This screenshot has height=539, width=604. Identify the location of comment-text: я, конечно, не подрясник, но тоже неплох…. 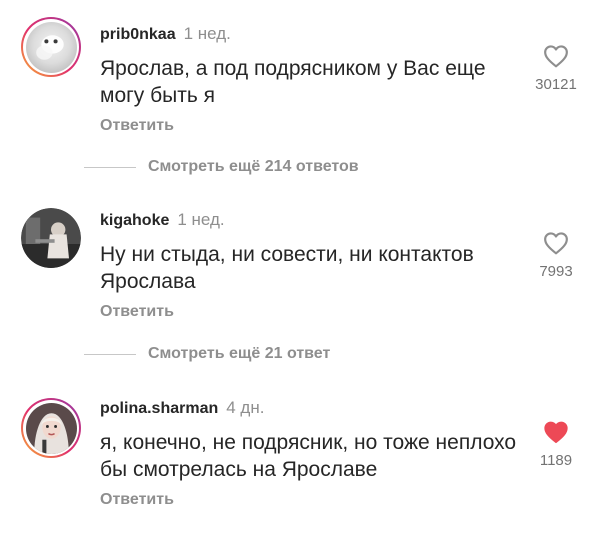
(308, 456).